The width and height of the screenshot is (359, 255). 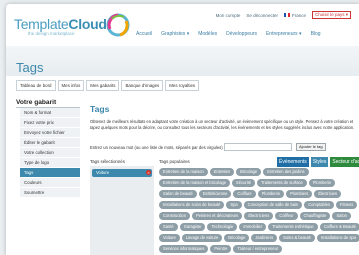 What do you see at coordinates (178, 194) in the screenshot?
I see `popular-tag: Salon de beauté` at bounding box center [178, 194].